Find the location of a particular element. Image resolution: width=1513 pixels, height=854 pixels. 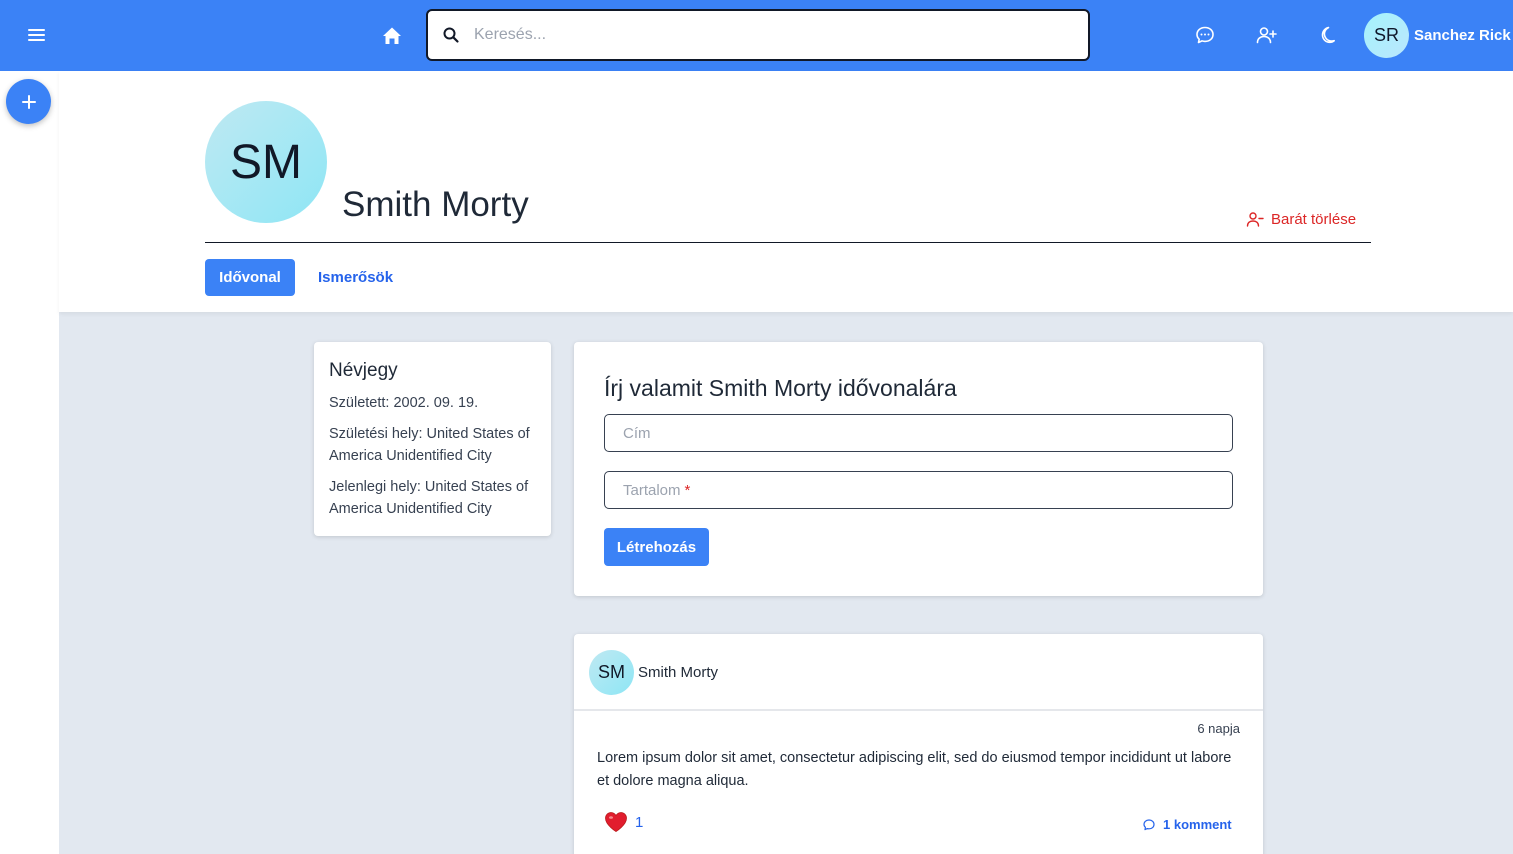

post-form-title: Írj valamit Smith Morty idővonalára is located at coordinates (780, 388).